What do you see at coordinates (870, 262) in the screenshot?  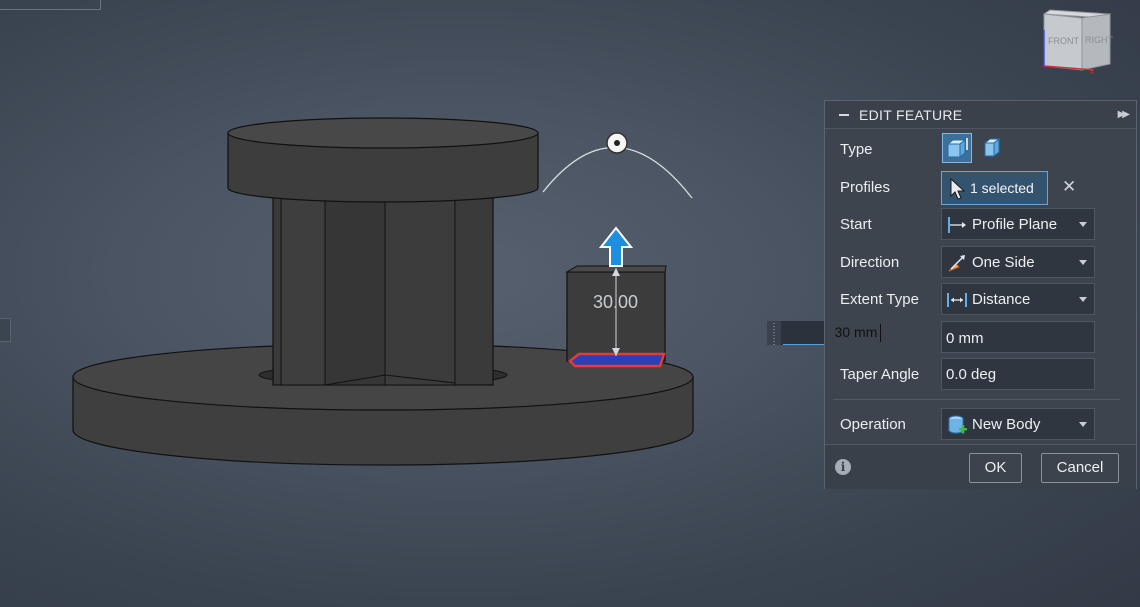 I see `direction-label: Direction` at bounding box center [870, 262].